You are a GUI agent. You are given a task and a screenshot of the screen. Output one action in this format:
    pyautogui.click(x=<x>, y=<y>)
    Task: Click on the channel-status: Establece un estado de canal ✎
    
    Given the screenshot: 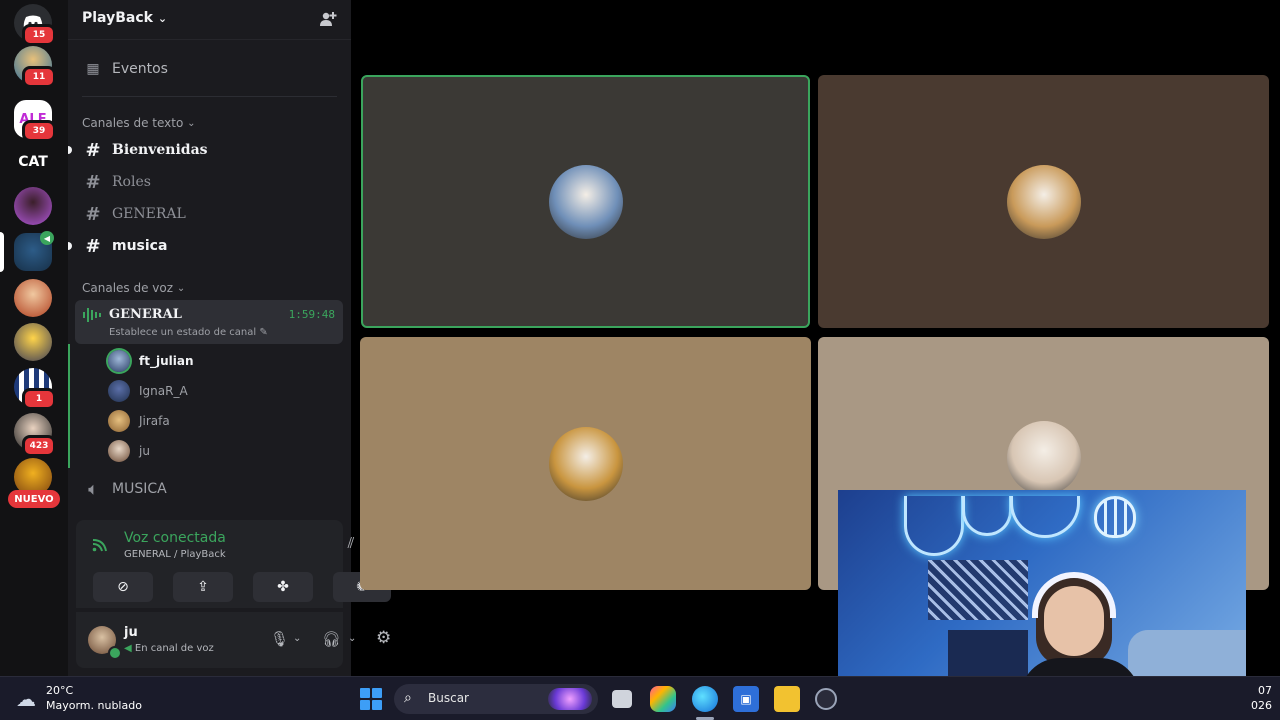 What is the action you would take?
    pyautogui.click(x=188, y=332)
    